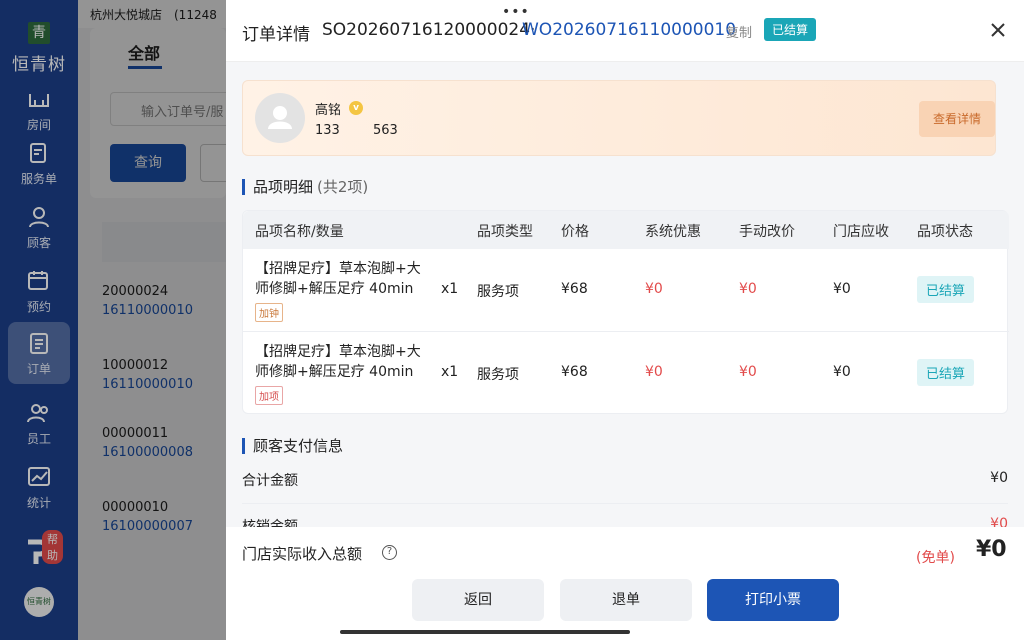 The height and width of the screenshot is (640, 1024). Describe the element at coordinates (945, 232) in the screenshot. I see `col-status: 品项状态` at that location.